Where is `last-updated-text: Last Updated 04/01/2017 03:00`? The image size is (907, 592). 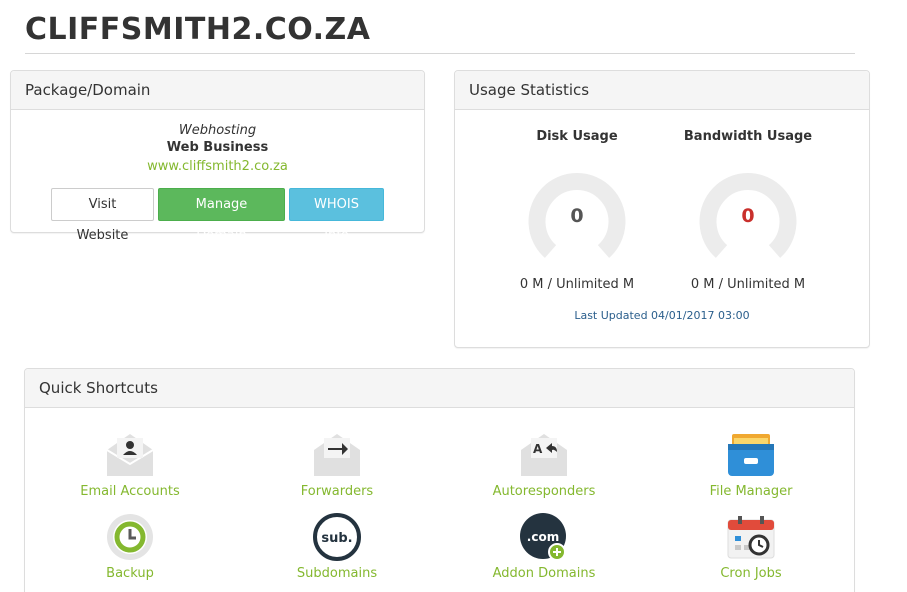
last-updated-text: Last Updated 04/01/2017 03:00 is located at coordinates (662, 315).